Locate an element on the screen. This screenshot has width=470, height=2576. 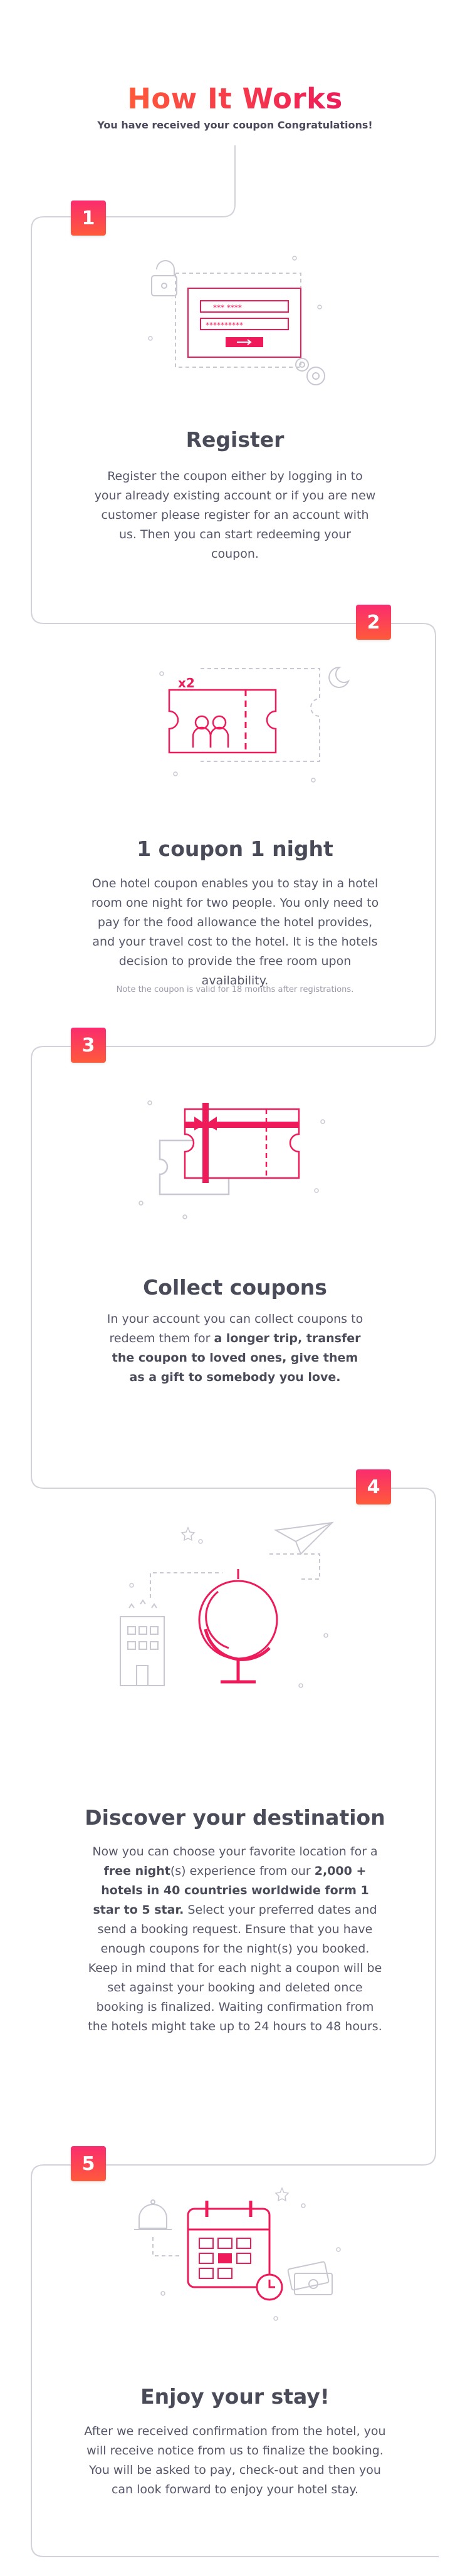
step-2-badge: 2 is located at coordinates (373, 622).